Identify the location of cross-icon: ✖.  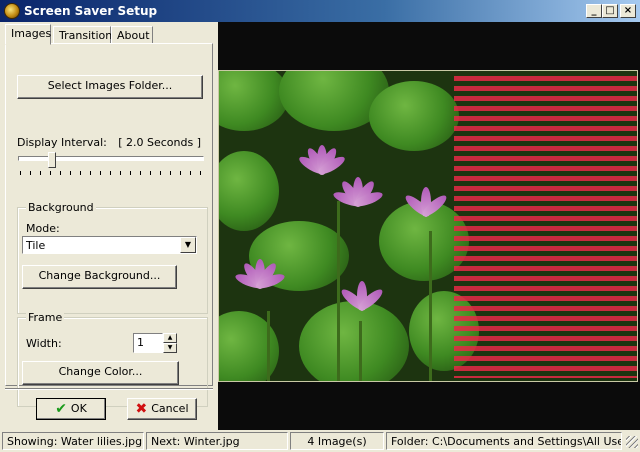
(141, 409).